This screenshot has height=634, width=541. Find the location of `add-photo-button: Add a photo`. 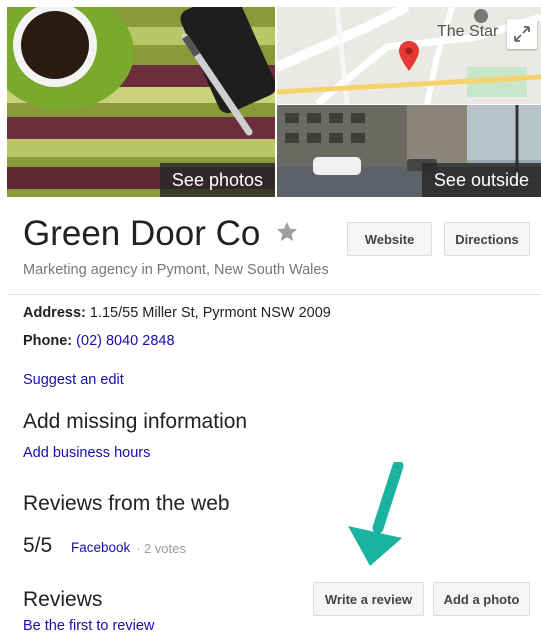

add-photo-button: Add a photo is located at coordinates (481, 599).